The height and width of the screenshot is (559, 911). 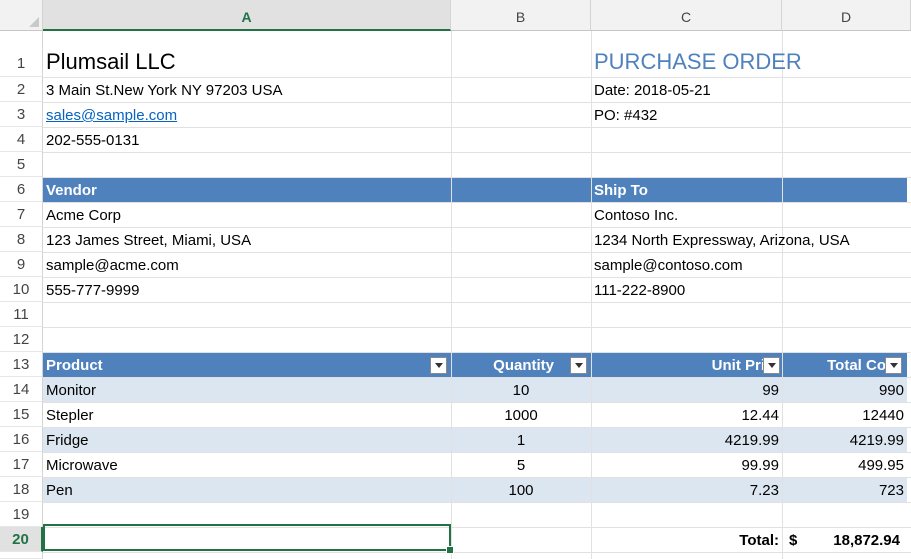 I want to click on table-cell-unit-price: 4219.99, so click(x=686, y=439).